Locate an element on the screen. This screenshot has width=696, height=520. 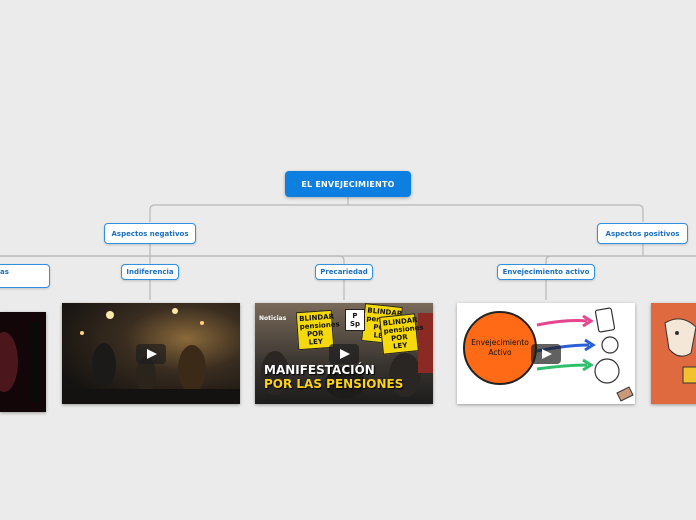
precariedad-node: Precariedad is located at coordinates (344, 272).